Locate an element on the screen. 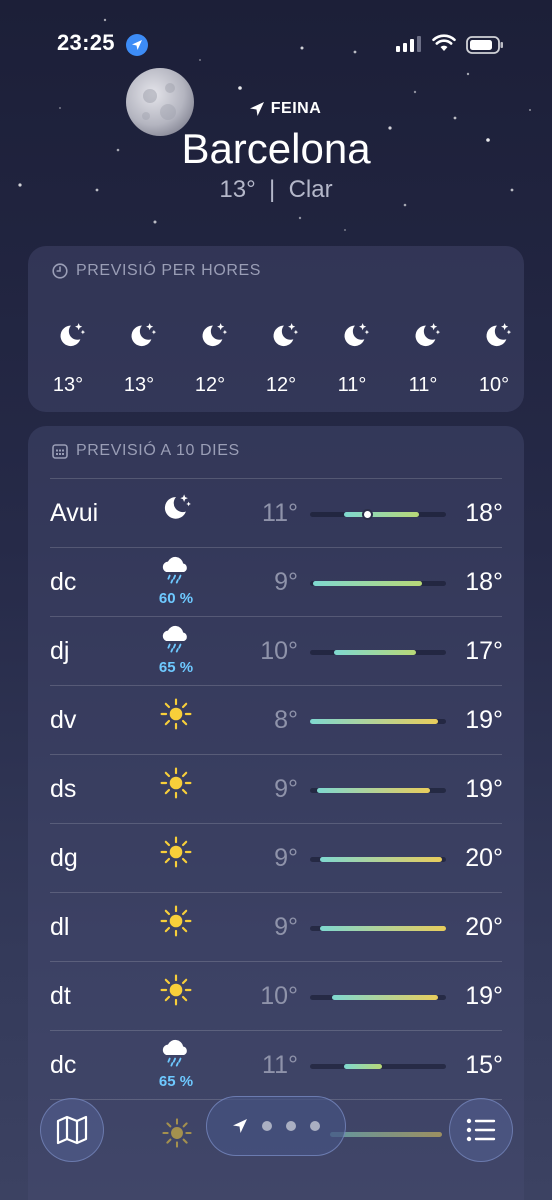 Image resolution: width=552 pixels, height=1200 pixels. hourly-item: 13° is located at coordinates (139, 329).